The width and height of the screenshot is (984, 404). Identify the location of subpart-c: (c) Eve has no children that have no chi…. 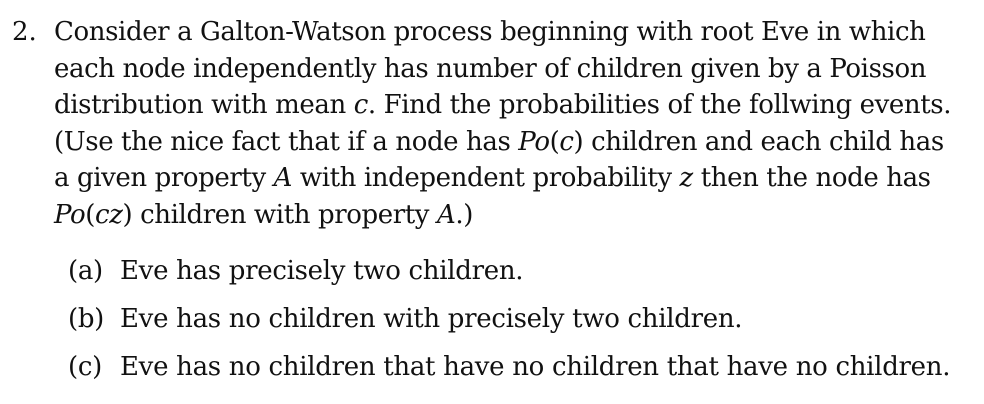
(518, 376).